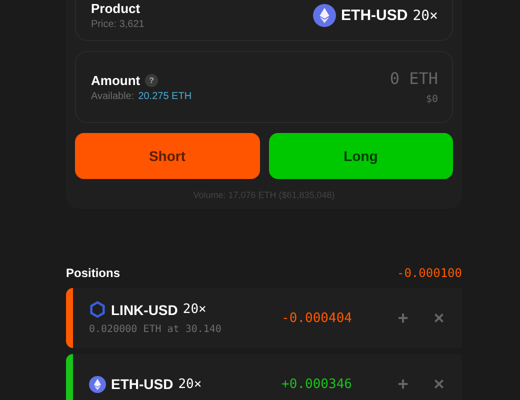  What do you see at coordinates (432, 99) in the screenshot?
I see `usd-value: $0` at bounding box center [432, 99].